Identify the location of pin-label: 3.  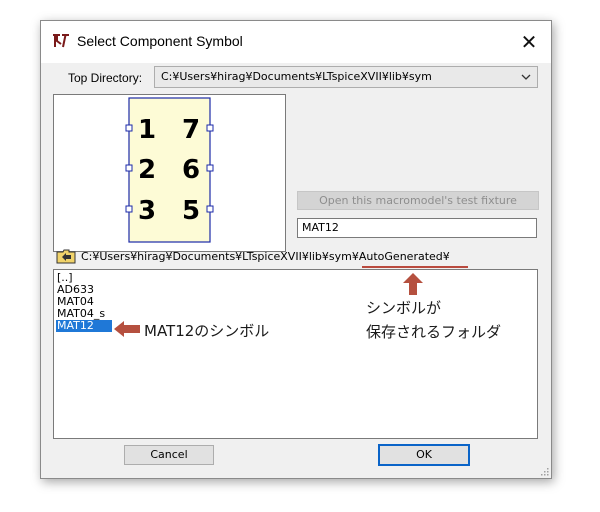
(147, 211).